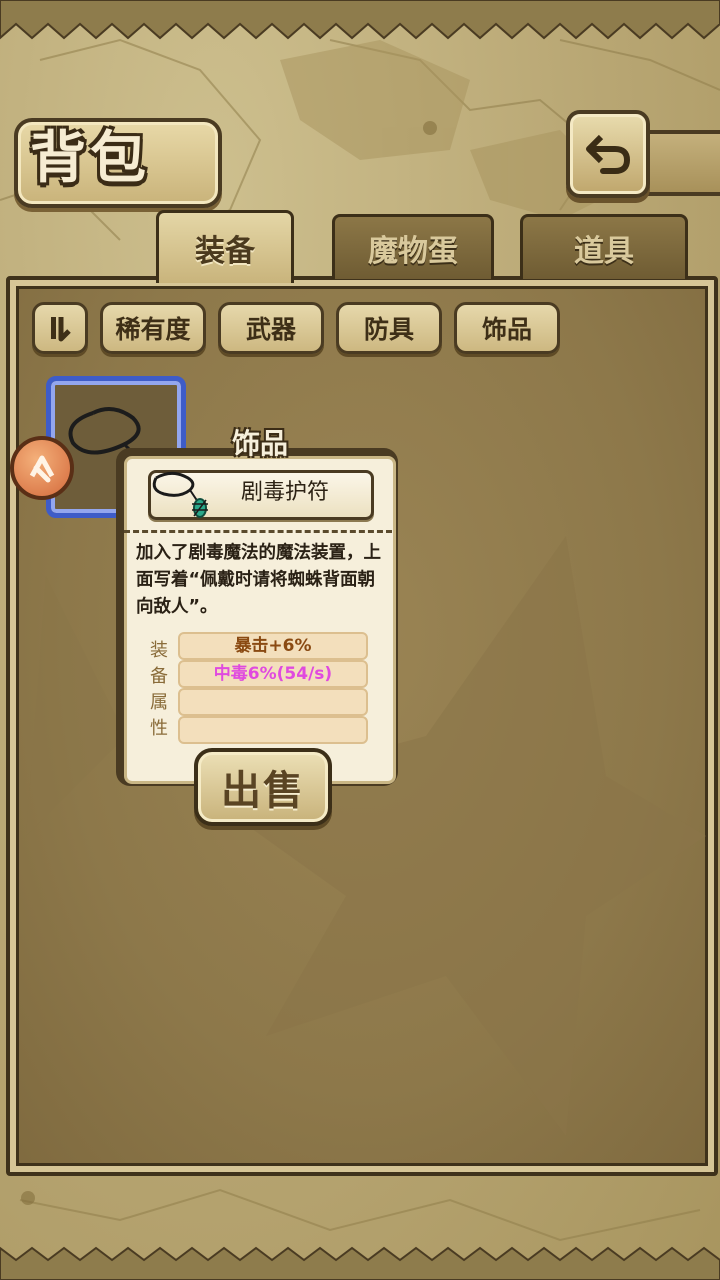 Image resolution: width=720 pixels, height=1280 pixels. I want to click on sell-button: 出售, so click(263, 787).